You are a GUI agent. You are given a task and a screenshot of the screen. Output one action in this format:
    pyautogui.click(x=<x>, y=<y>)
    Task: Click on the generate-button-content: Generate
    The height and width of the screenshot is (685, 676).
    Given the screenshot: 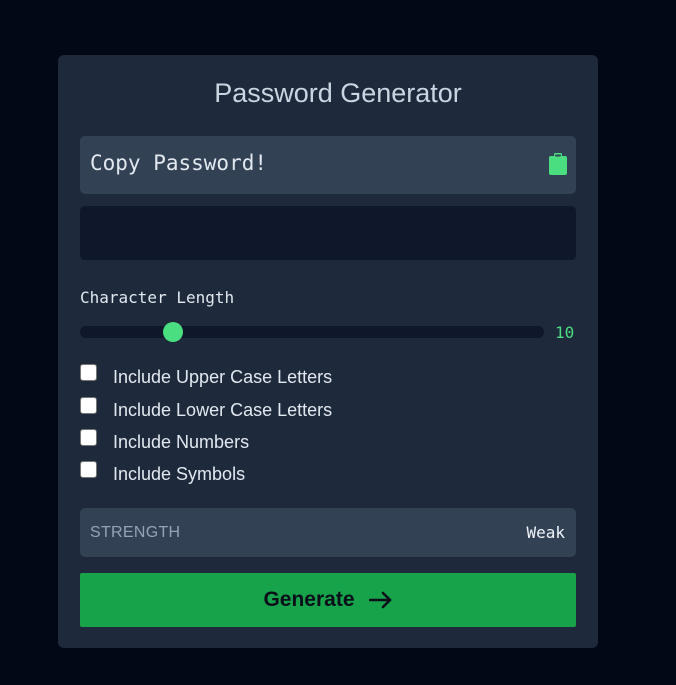 What is the action you would take?
    pyautogui.click(x=328, y=600)
    